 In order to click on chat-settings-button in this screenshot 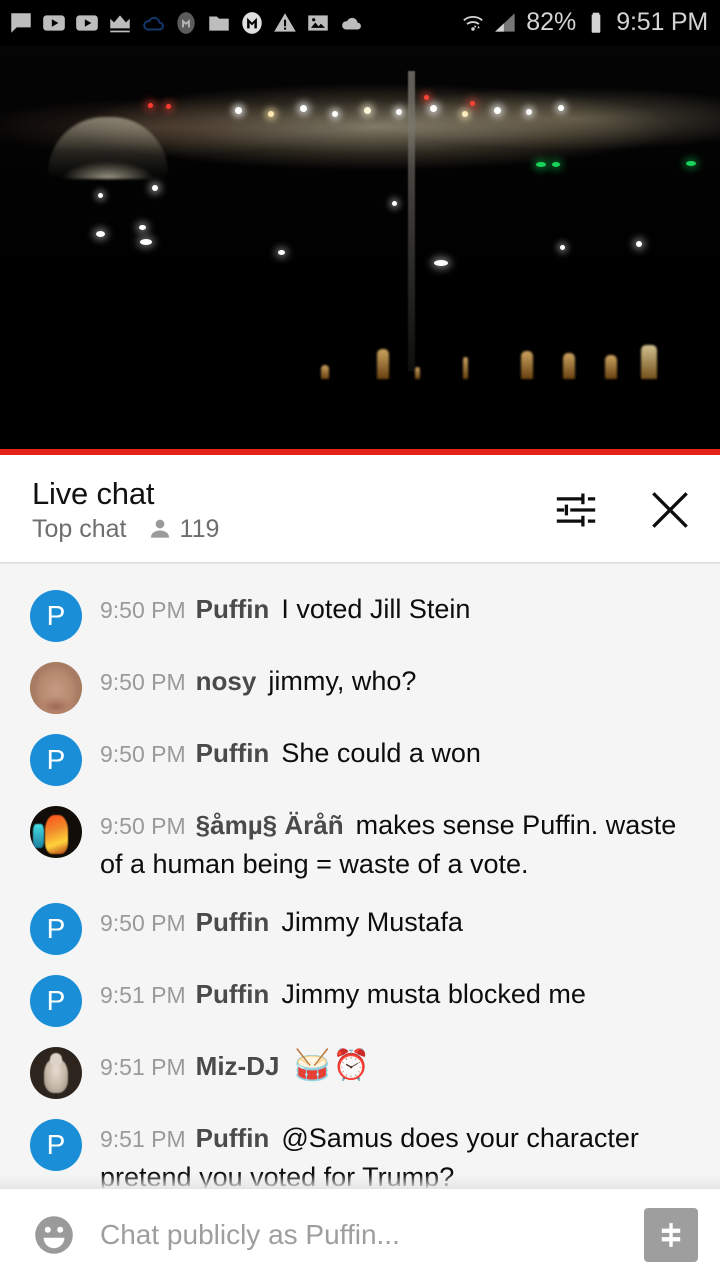, I will do `click(576, 510)`.